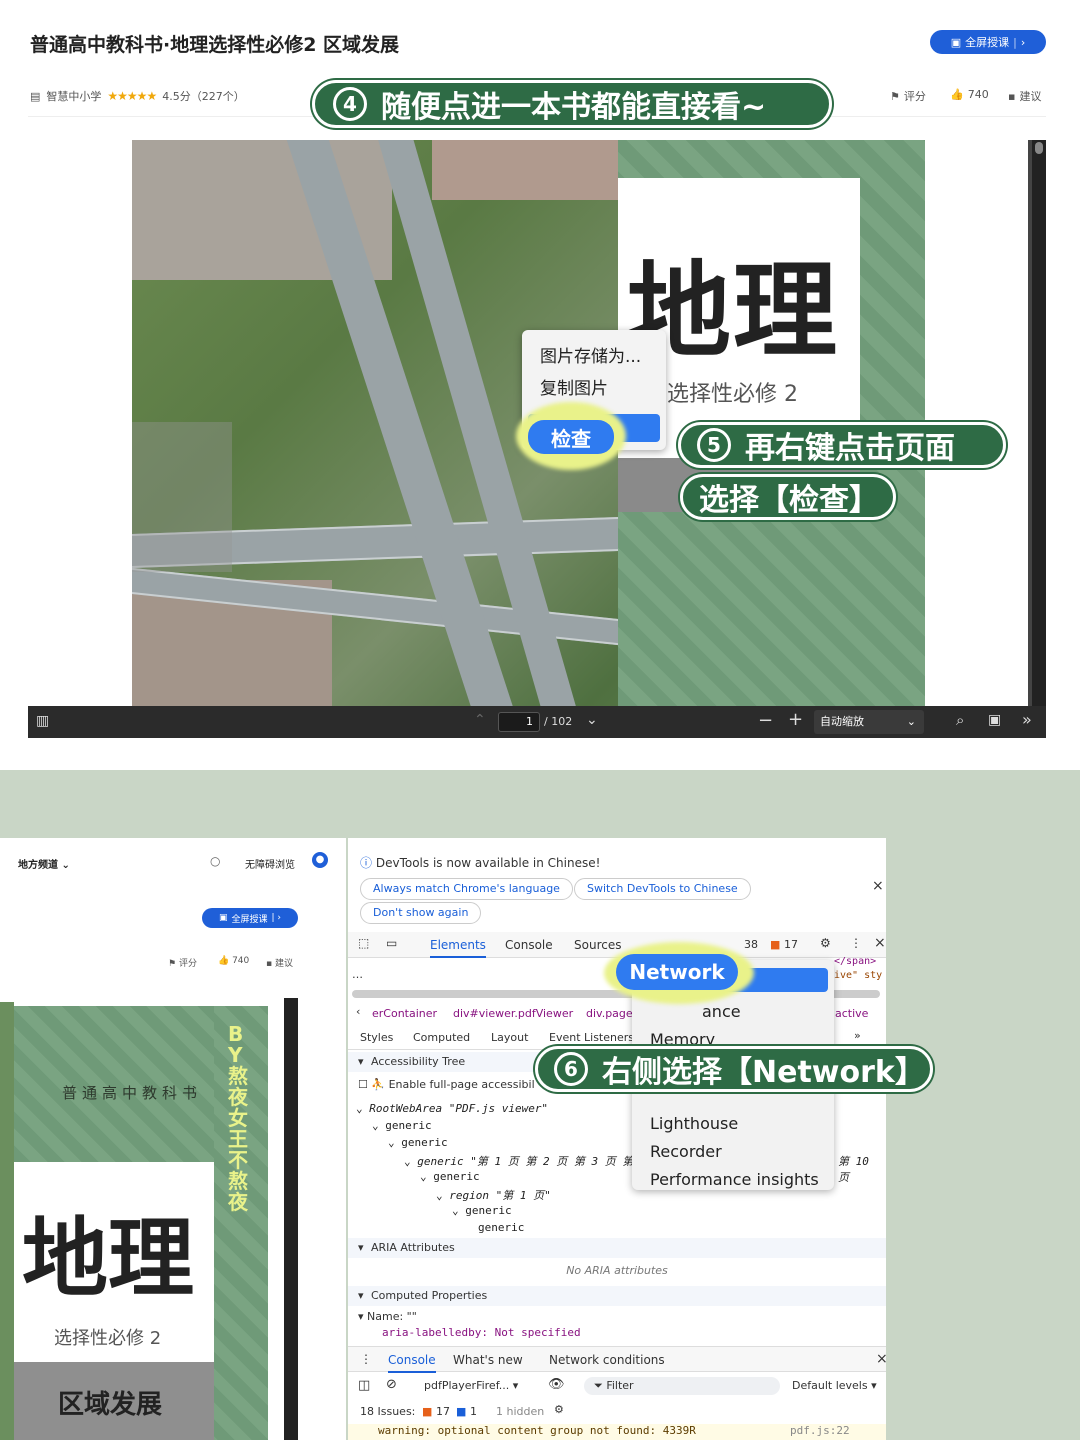 The width and height of the screenshot is (1080, 1440). What do you see at coordinates (592, 720) in the screenshot?
I see `next-page-icon: ⌄` at bounding box center [592, 720].